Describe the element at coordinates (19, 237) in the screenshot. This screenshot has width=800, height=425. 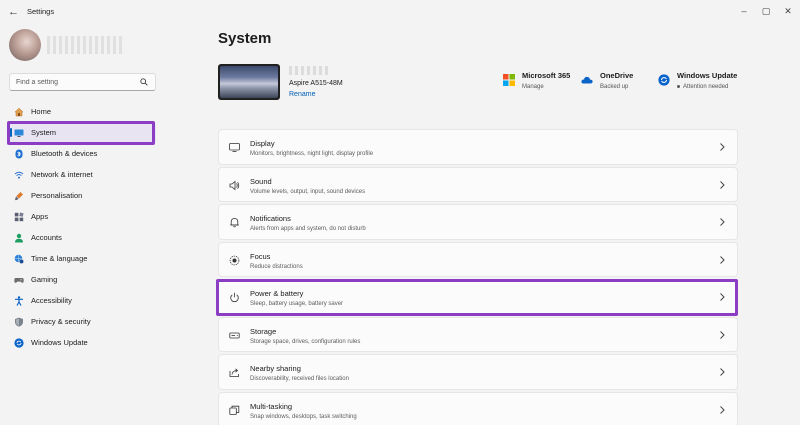
I see `person-icon` at that location.